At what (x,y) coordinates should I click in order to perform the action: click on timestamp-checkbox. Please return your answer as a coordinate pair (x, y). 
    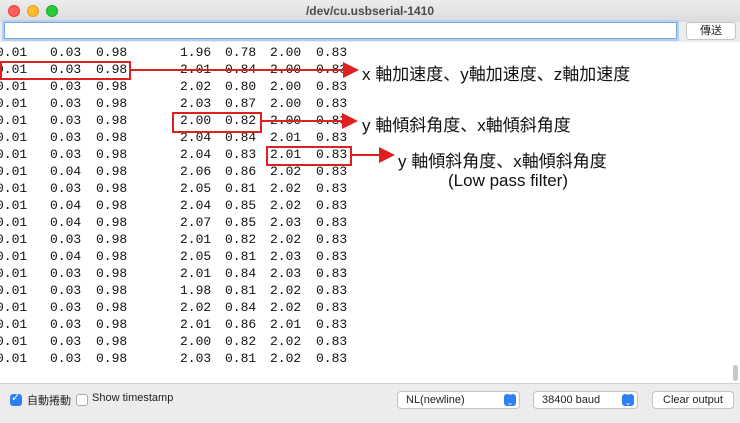
    Looking at the image, I should click on (82, 400).